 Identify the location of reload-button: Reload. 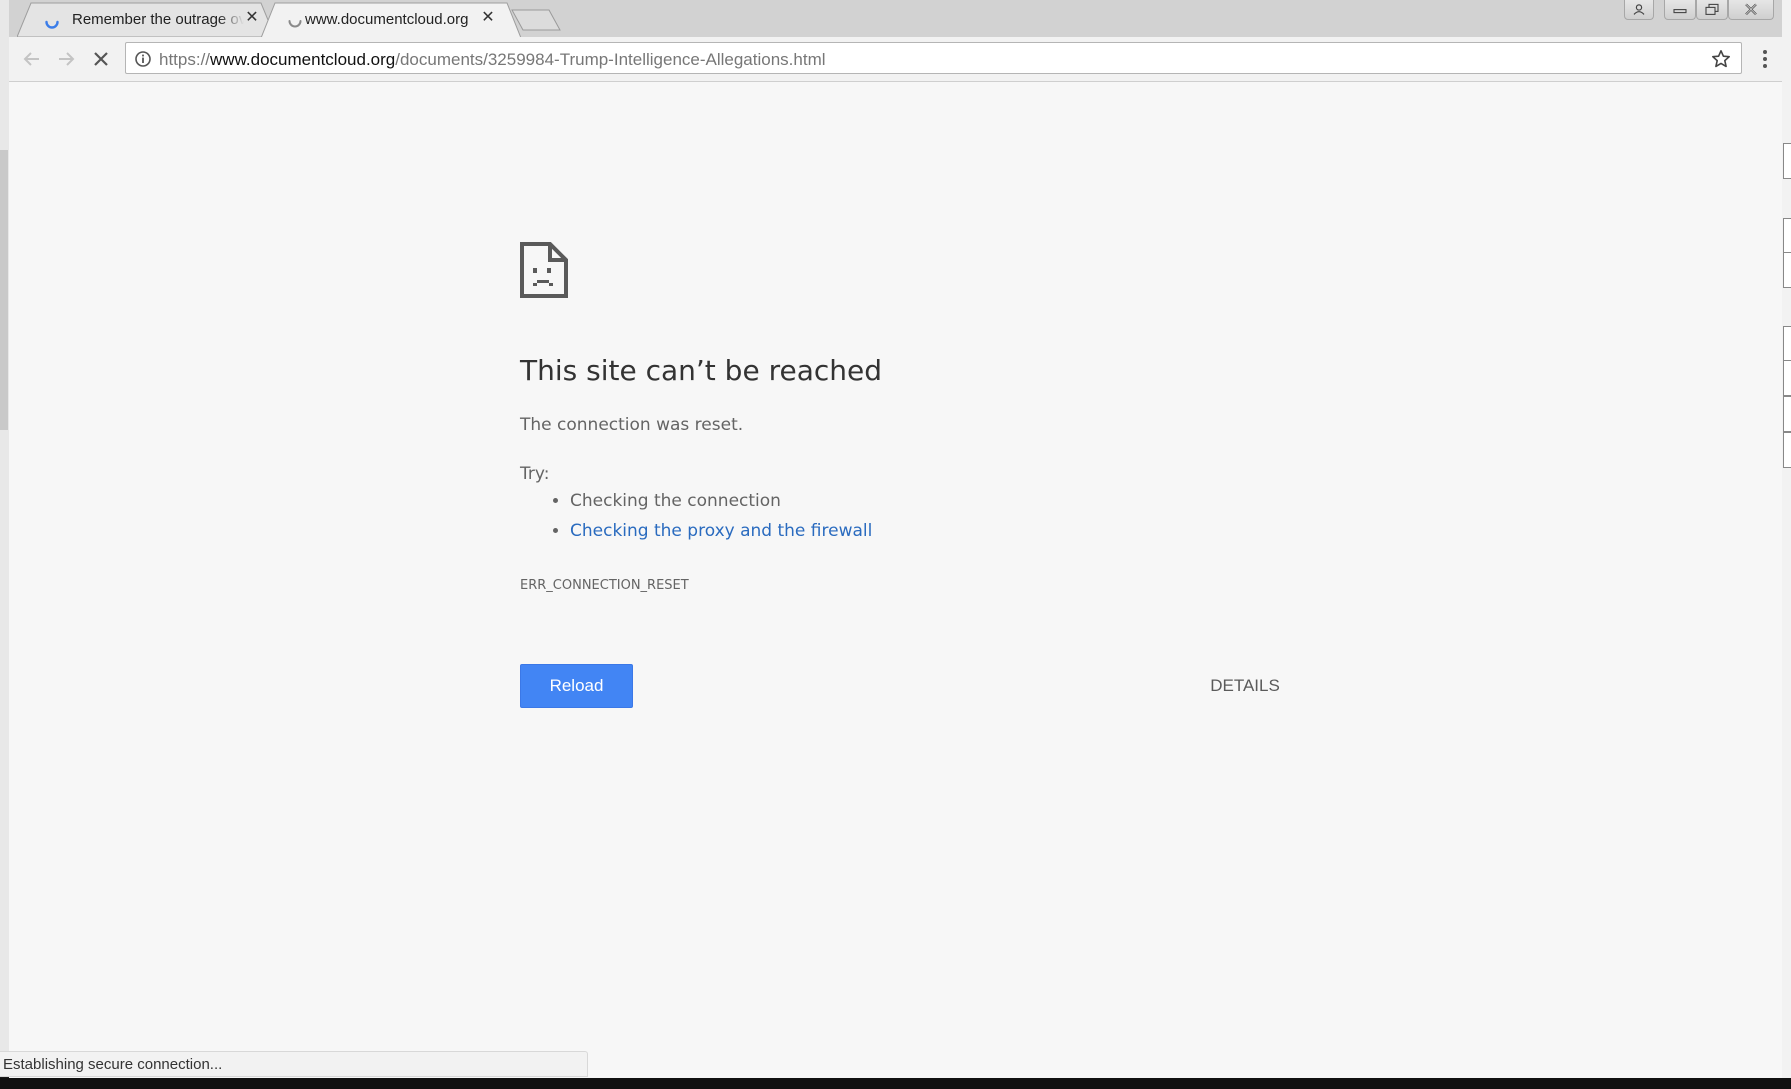
(576, 686).